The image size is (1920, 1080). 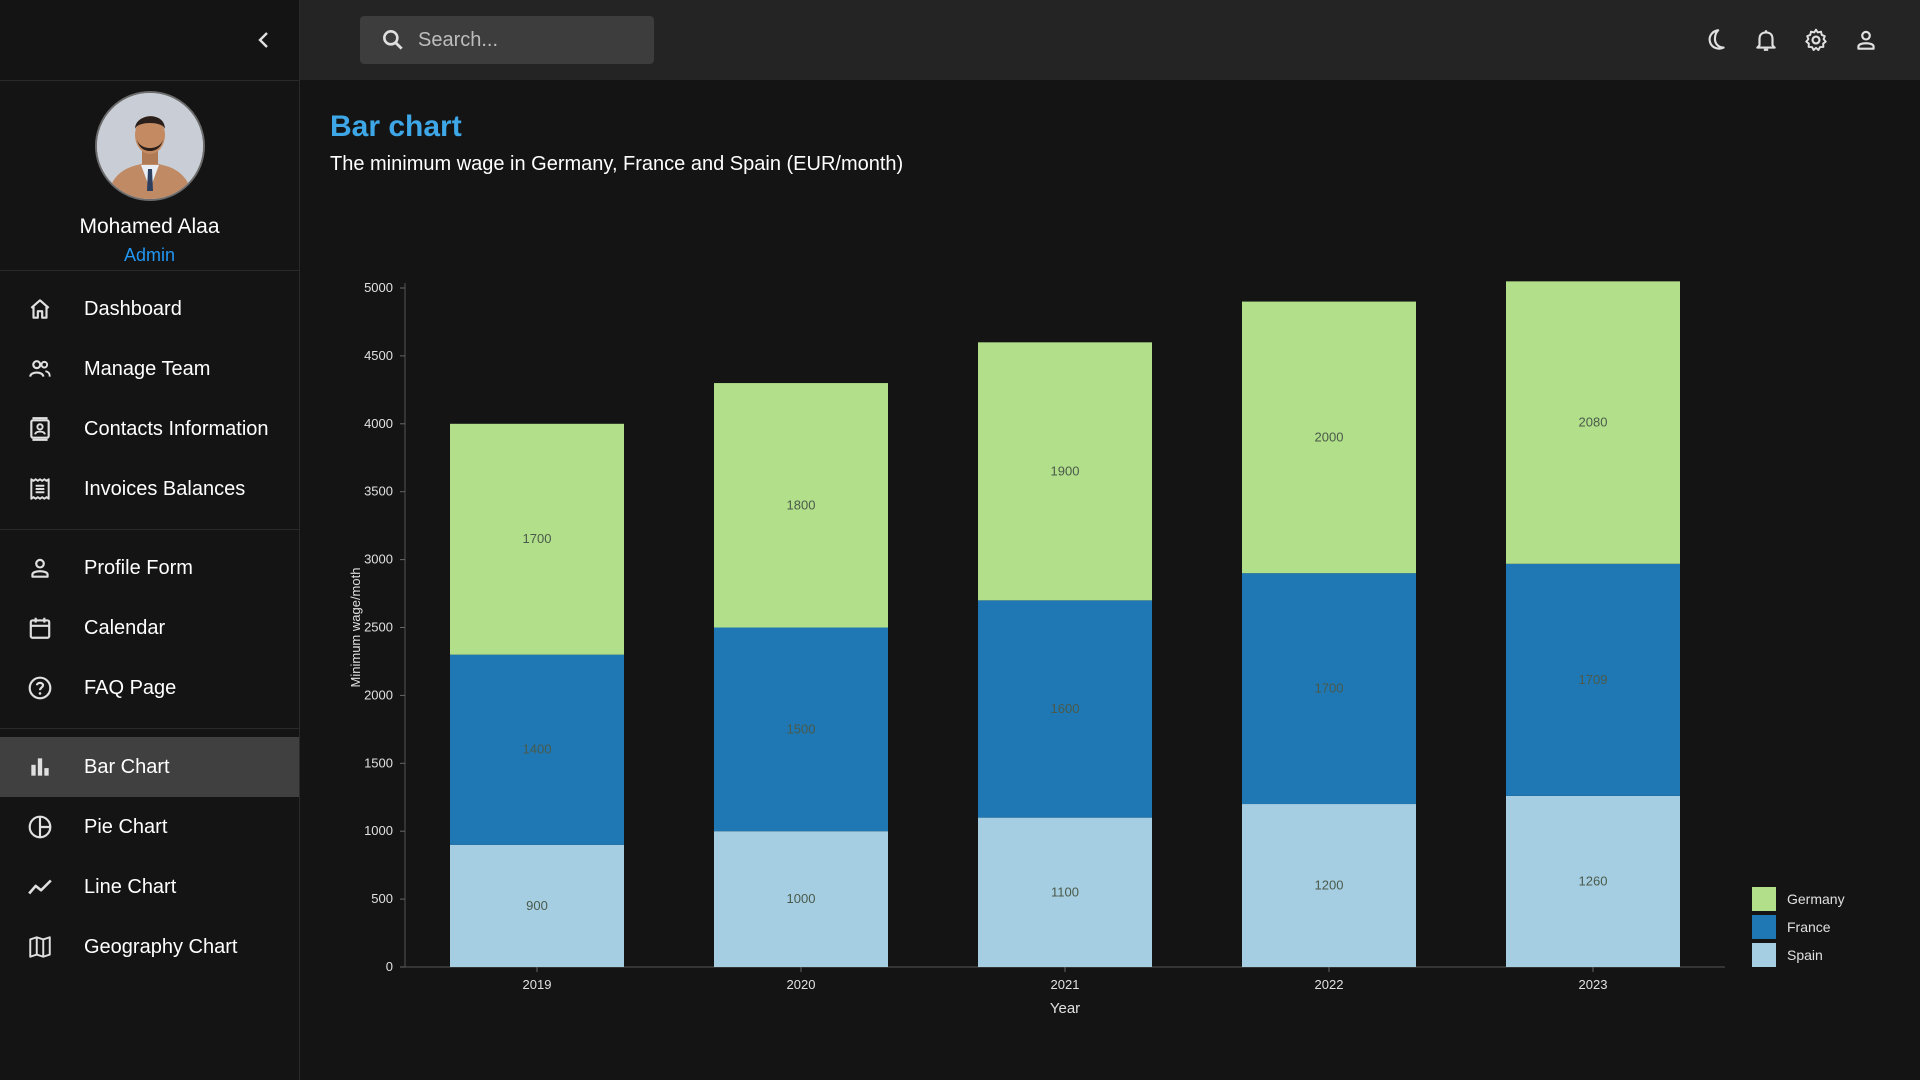 I want to click on x-tick-label: 2021, so click(x=1065, y=984).